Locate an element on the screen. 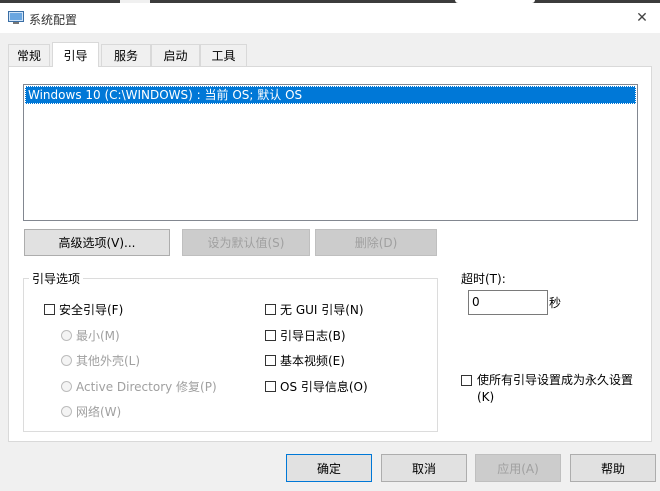  tab-tools: 工具 is located at coordinates (223, 55).